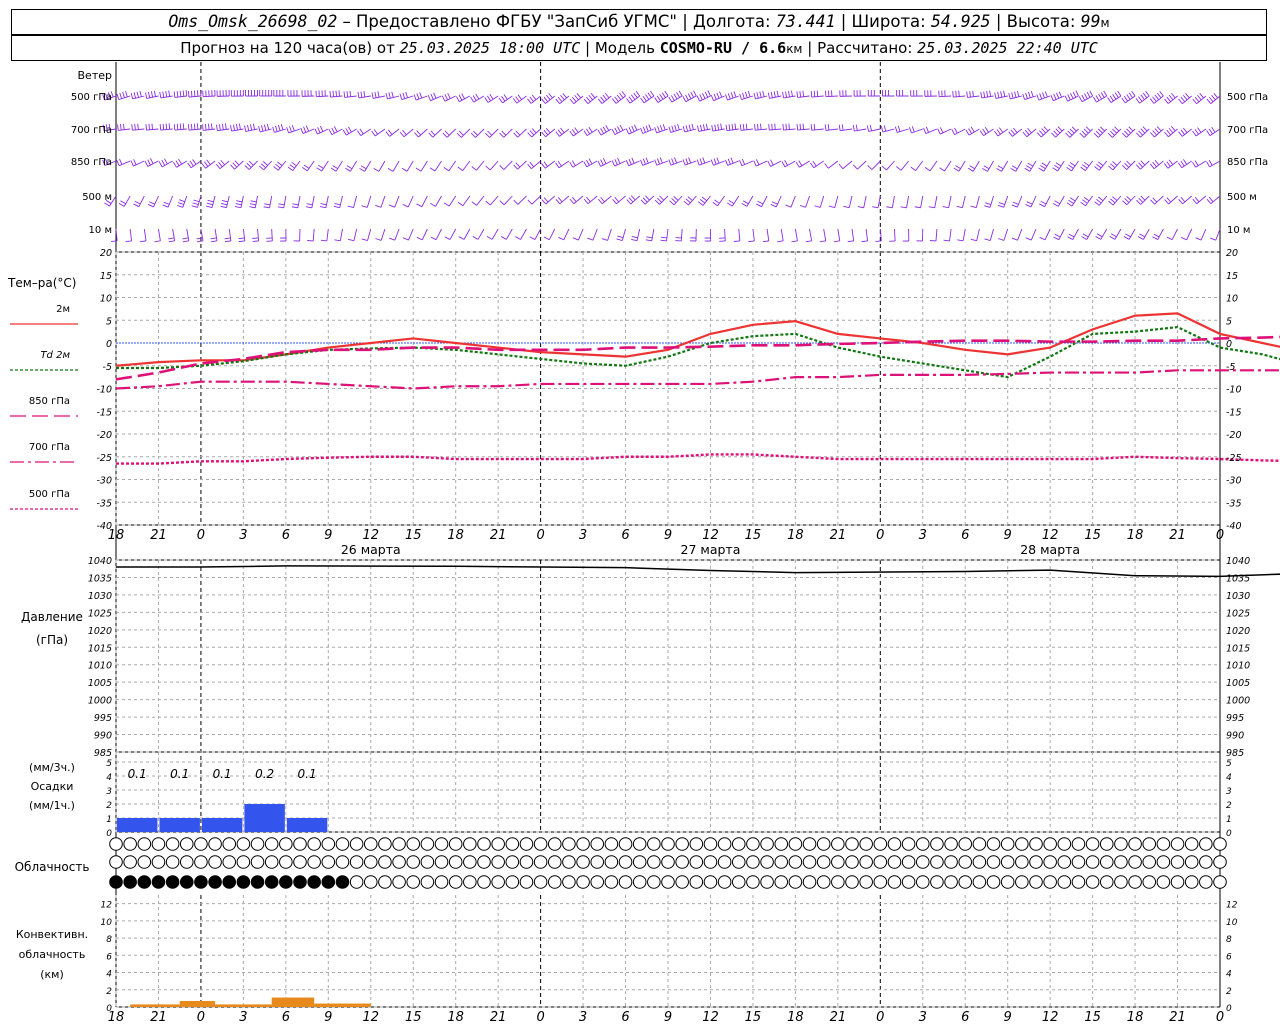  What do you see at coordinates (91, 97) in the screenshot?
I see `wind-level-left: 500 гПа` at bounding box center [91, 97].